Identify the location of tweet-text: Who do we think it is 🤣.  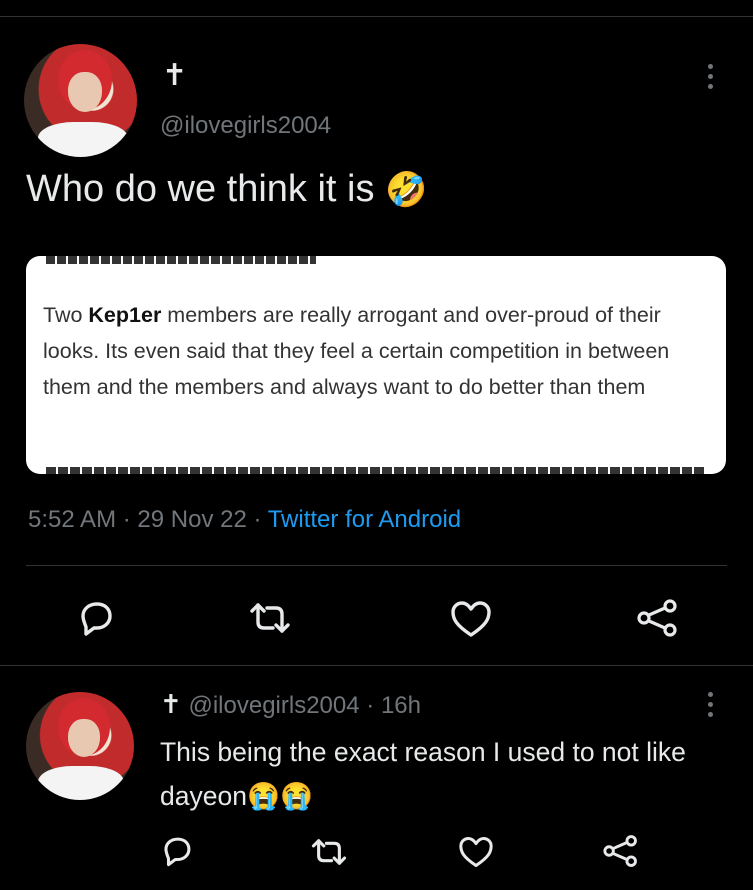
(226, 189).